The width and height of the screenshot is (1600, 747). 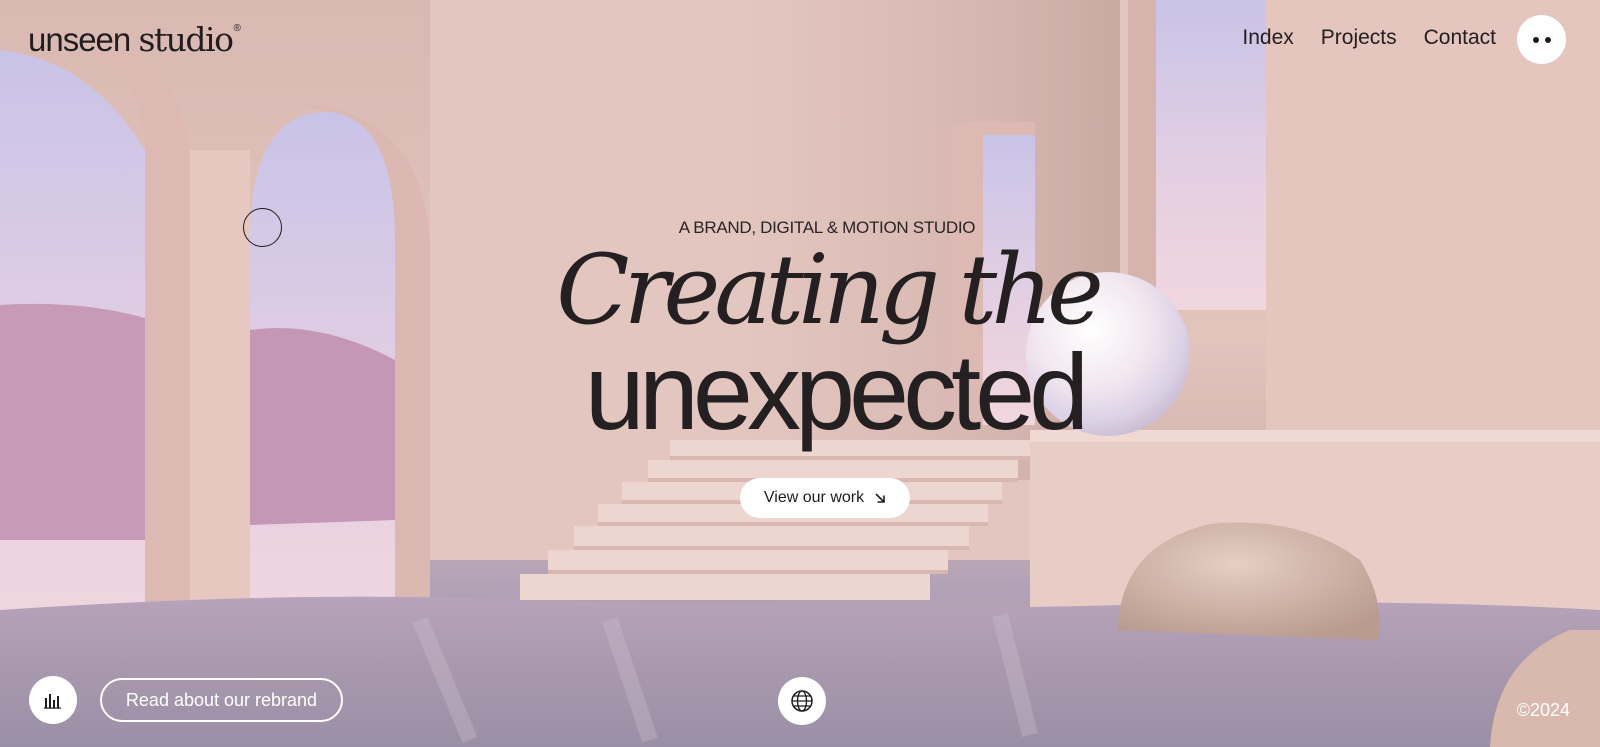 I want to click on view-work-button: View our work, so click(x=825, y=498).